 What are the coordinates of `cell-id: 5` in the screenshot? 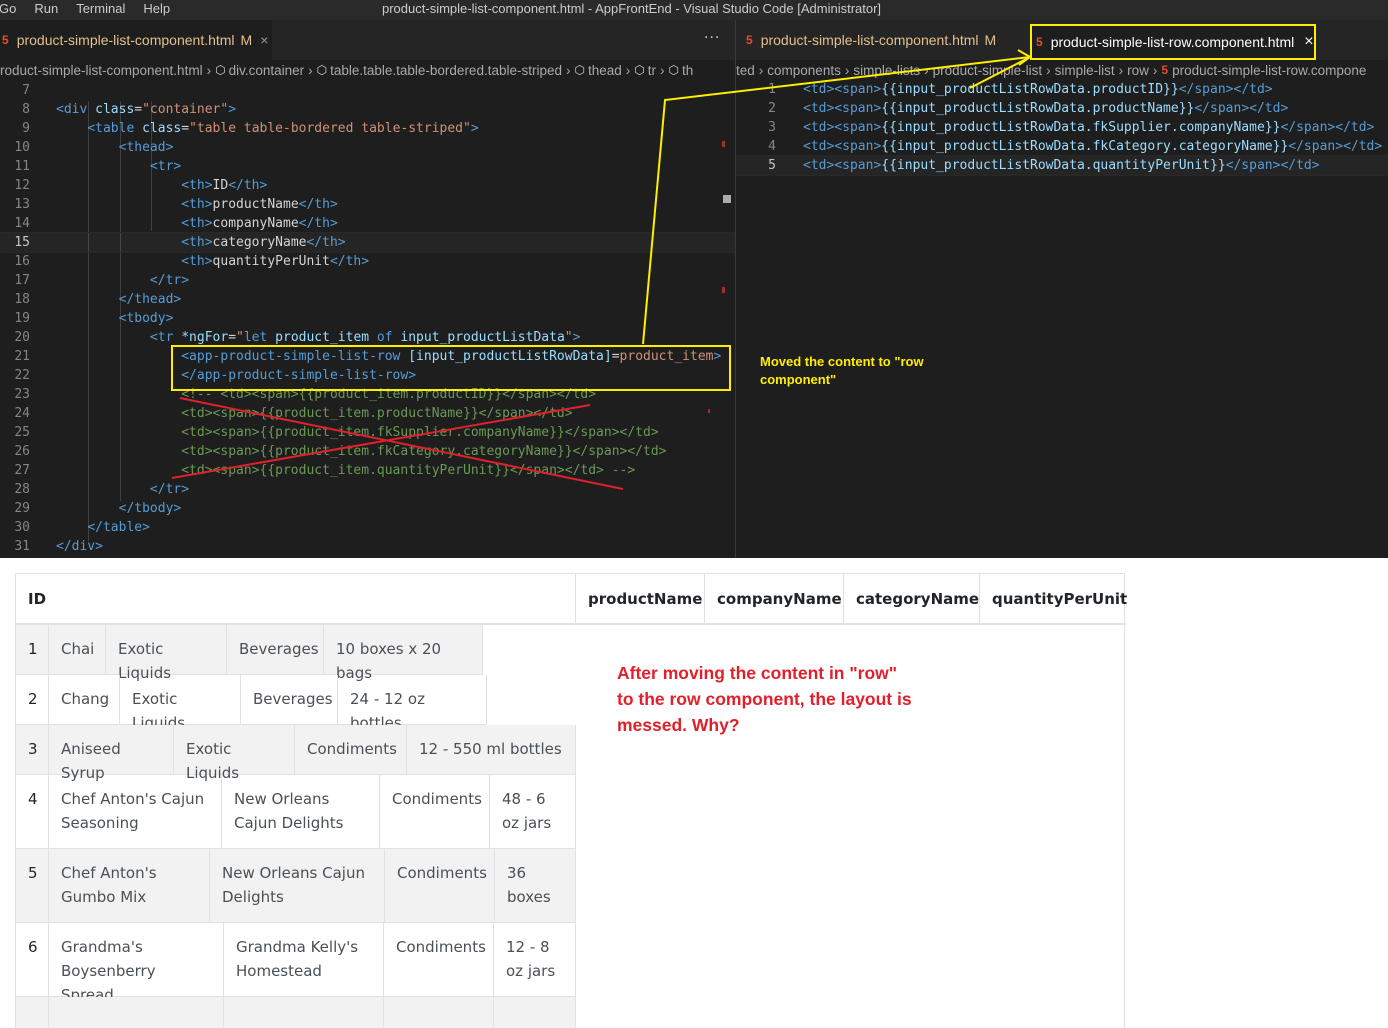 It's located at (32, 885).